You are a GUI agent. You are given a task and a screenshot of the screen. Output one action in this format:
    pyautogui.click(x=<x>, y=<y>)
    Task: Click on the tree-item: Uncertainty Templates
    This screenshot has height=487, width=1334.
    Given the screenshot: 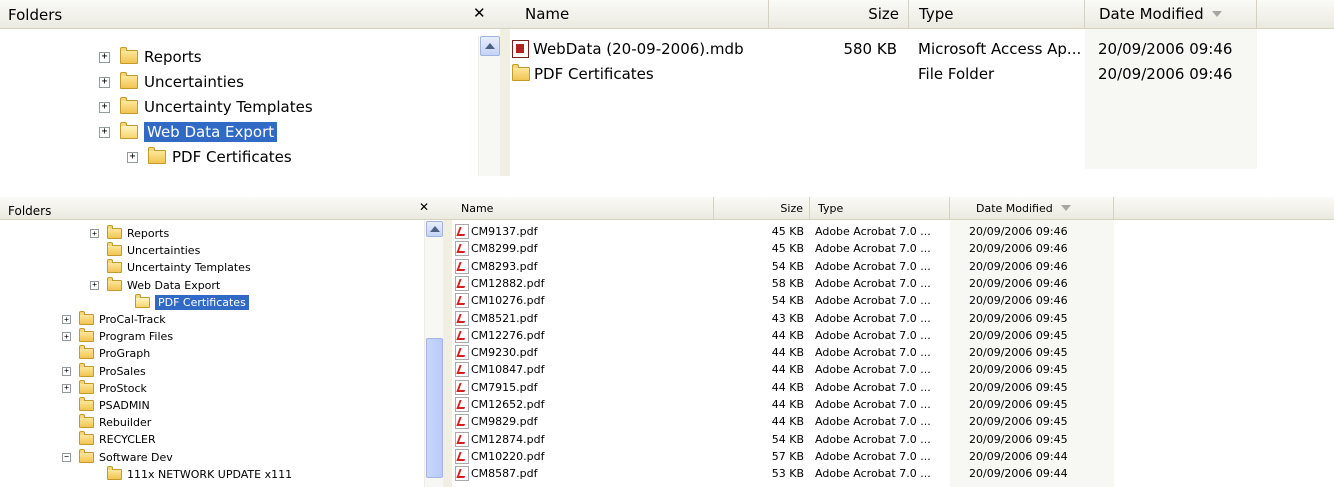 What is the action you would take?
    pyautogui.click(x=170, y=267)
    